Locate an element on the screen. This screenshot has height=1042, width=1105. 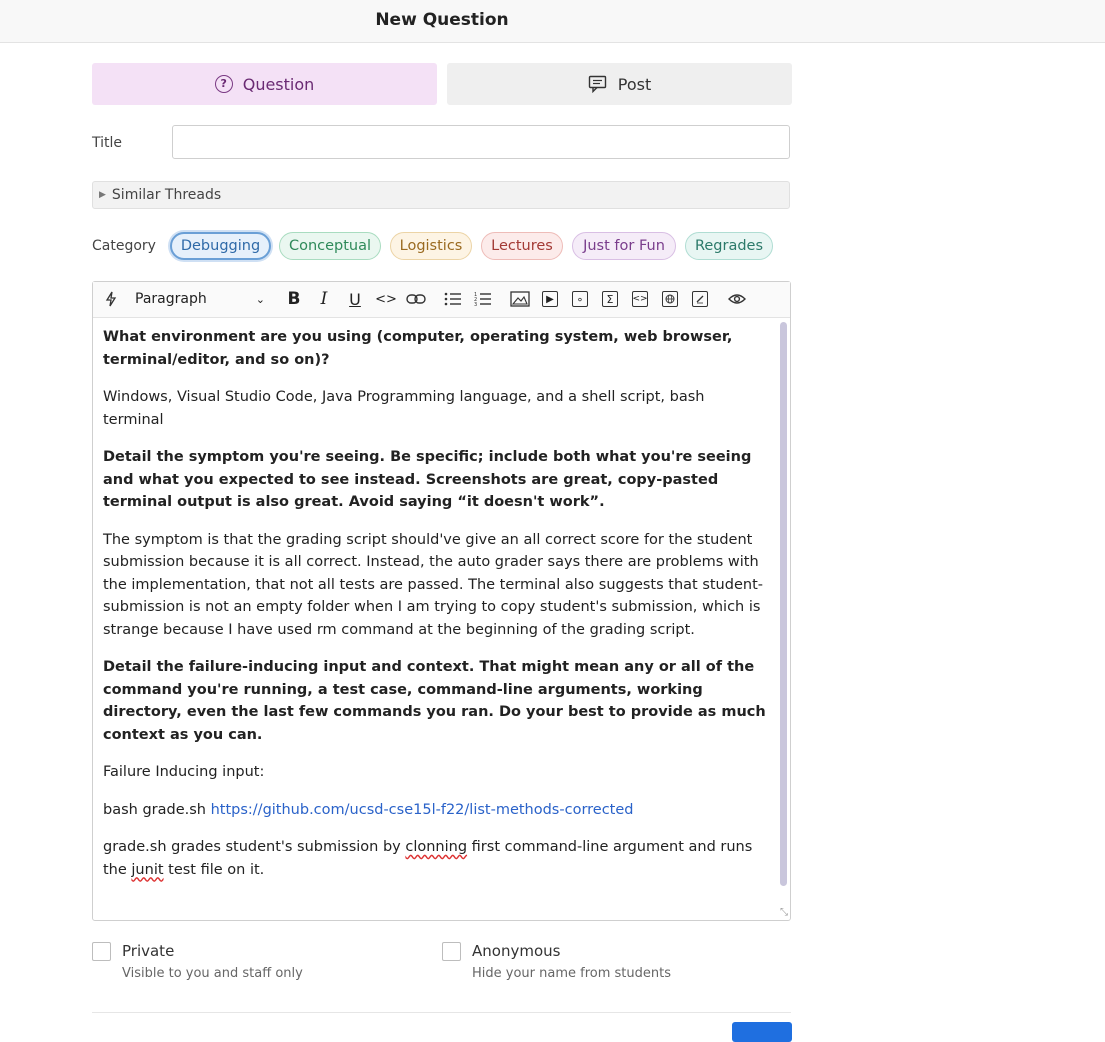
chevron-down-icon: ⌄ is located at coordinates (260, 299).